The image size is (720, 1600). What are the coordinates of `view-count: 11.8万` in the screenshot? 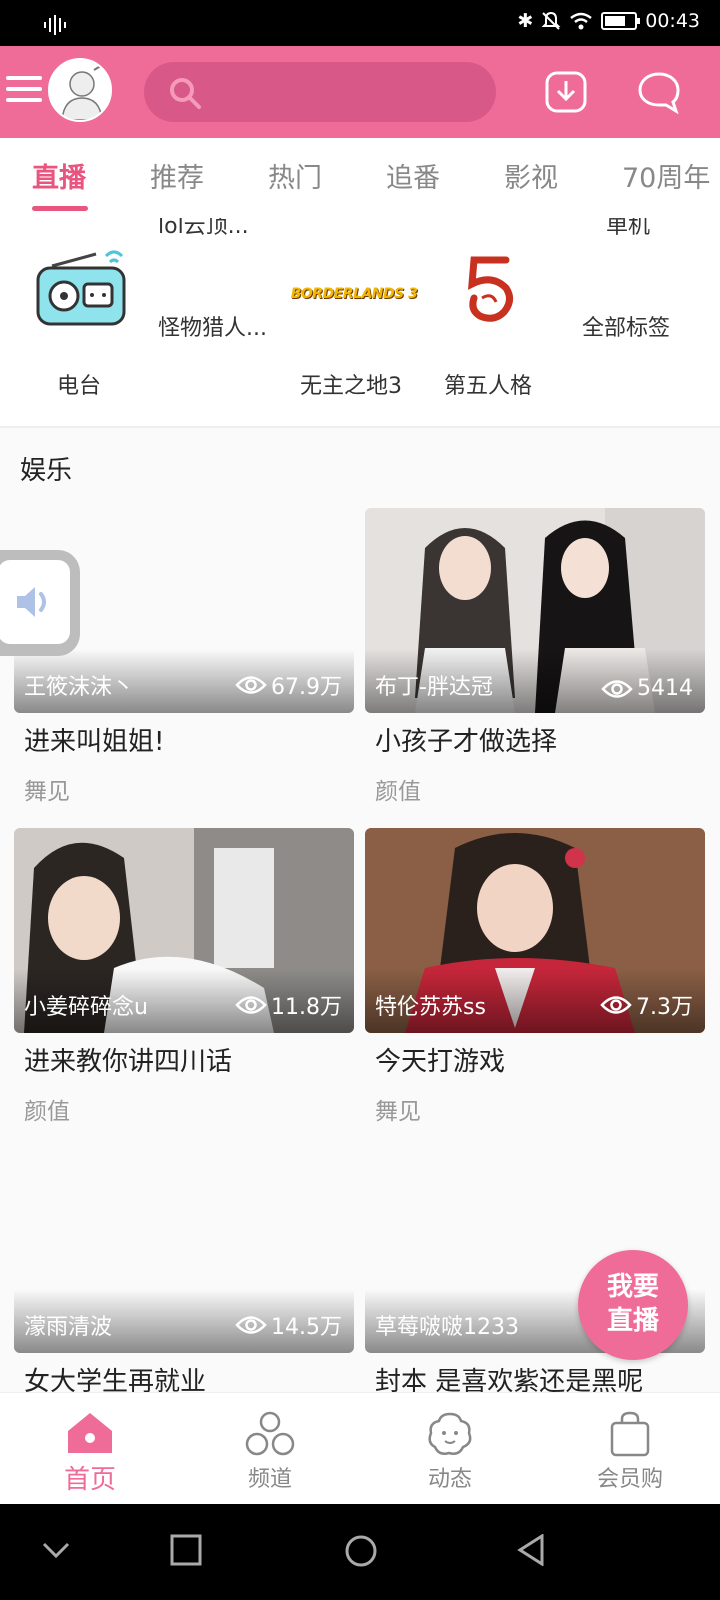 It's located at (288, 1005).